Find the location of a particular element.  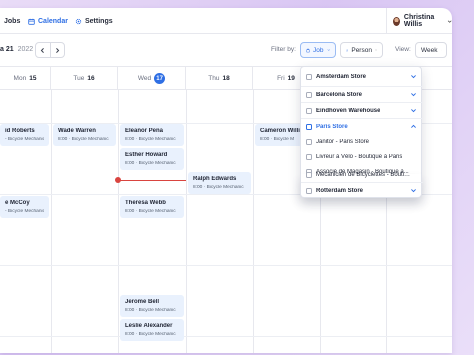

view-select: Week is located at coordinates (431, 50).